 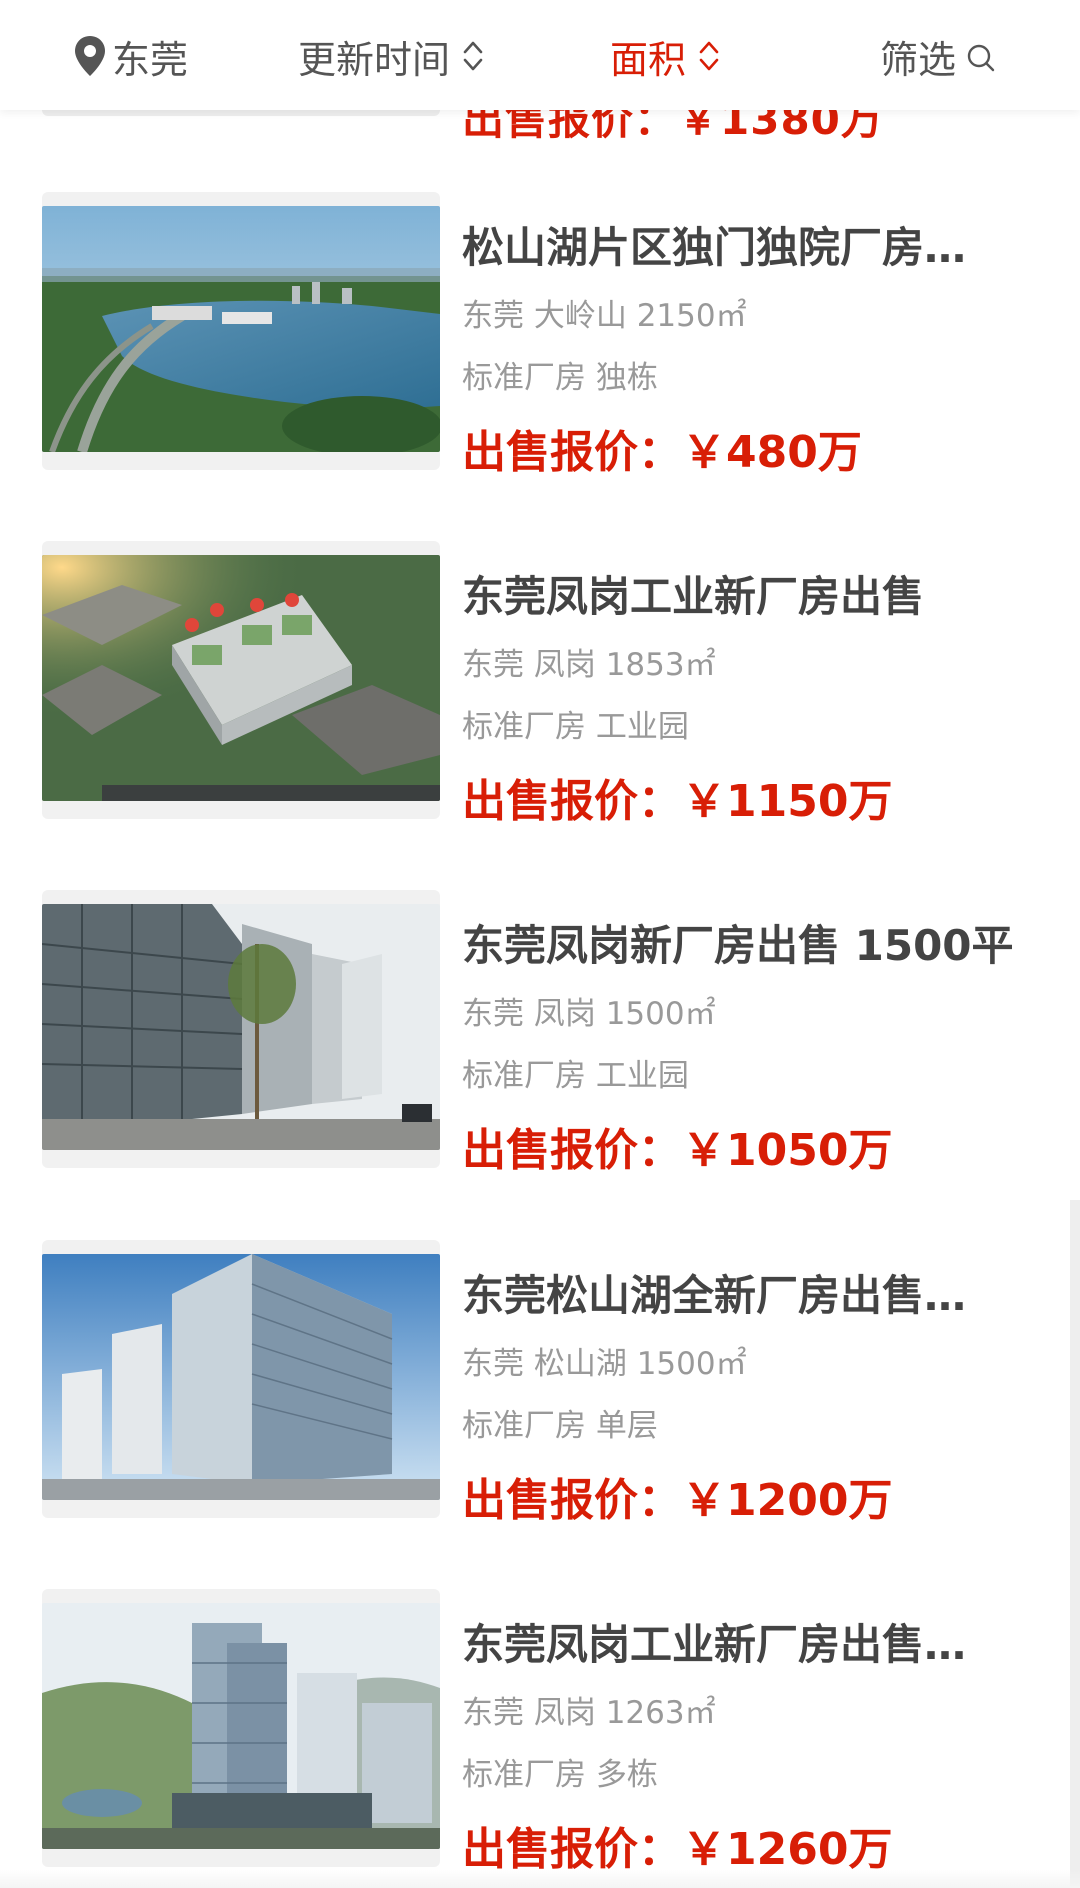 What do you see at coordinates (981, 58) in the screenshot?
I see `search-icon` at bounding box center [981, 58].